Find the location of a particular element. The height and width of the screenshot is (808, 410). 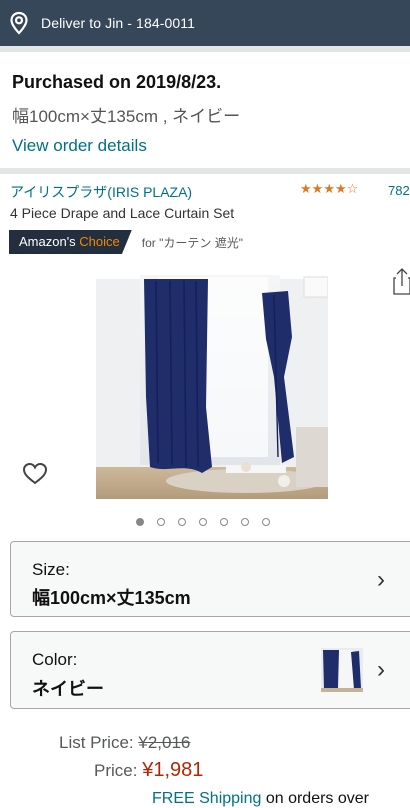

color-selector: Color: ネイビー › is located at coordinates (210, 670).